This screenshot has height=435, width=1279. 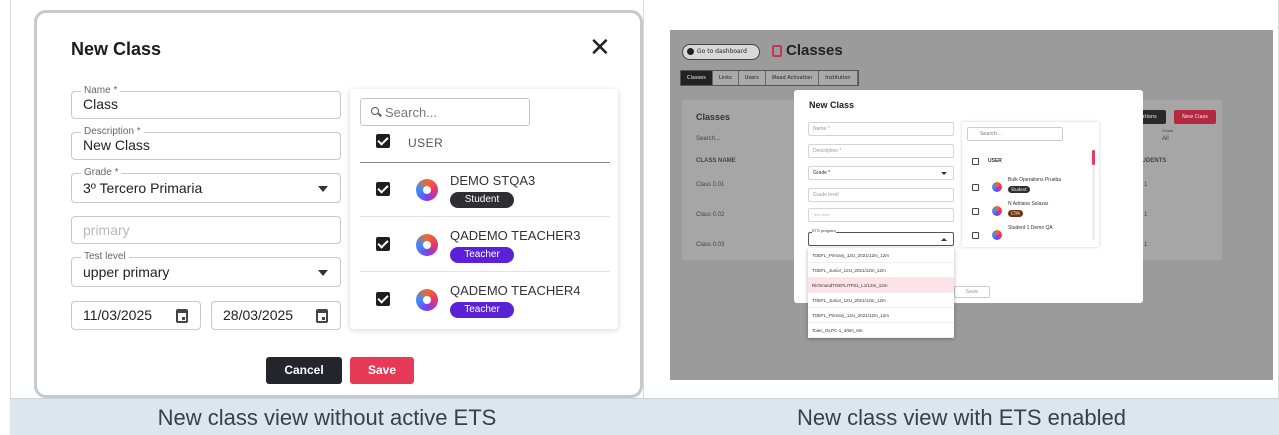 What do you see at coordinates (206, 185) in the screenshot?
I see `grade-select: Grade * 3º Tercero Primaria` at bounding box center [206, 185].